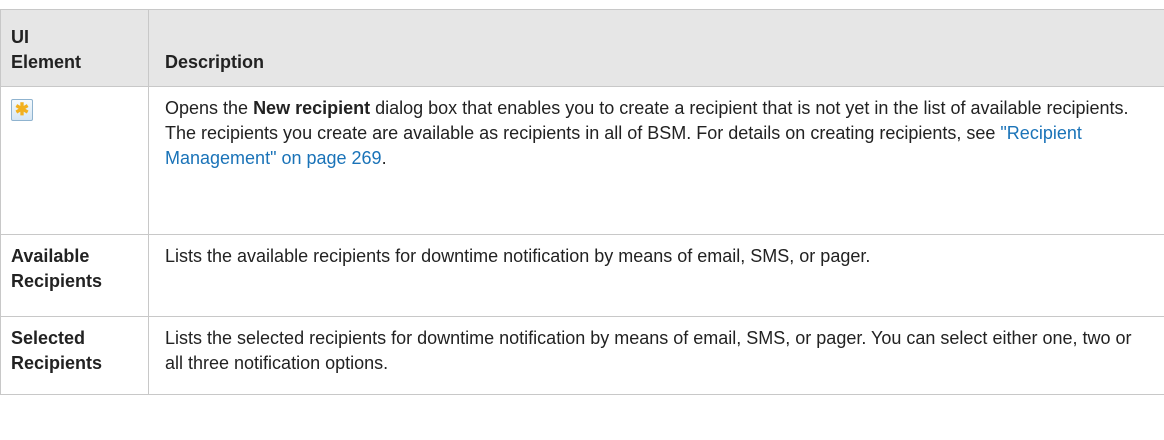 The height and width of the screenshot is (440, 1164). What do you see at coordinates (312, 108) in the screenshot?
I see `dialog-name: New recipient` at bounding box center [312, 108].